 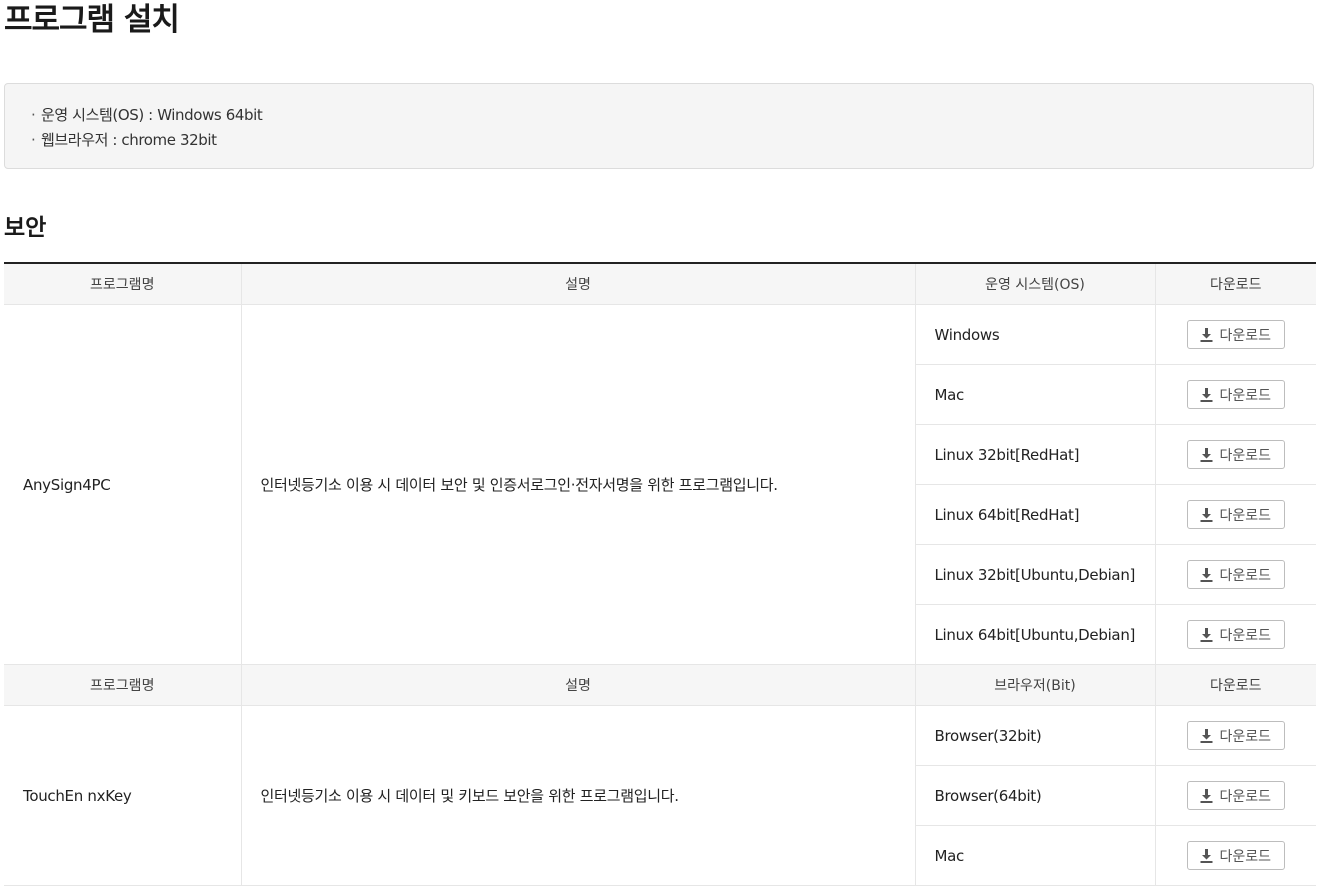 I want to click on table-header-row: 프로그램명 설명 운영 시스템(OS) 다운로드, so click(x=660, y=284).